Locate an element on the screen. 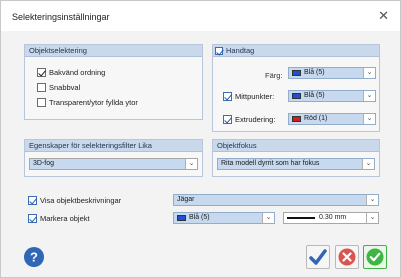 Image resolution: width=401 pixels, height=278 pixels. close-icon: ✕ is located at coordinates (383, 16).